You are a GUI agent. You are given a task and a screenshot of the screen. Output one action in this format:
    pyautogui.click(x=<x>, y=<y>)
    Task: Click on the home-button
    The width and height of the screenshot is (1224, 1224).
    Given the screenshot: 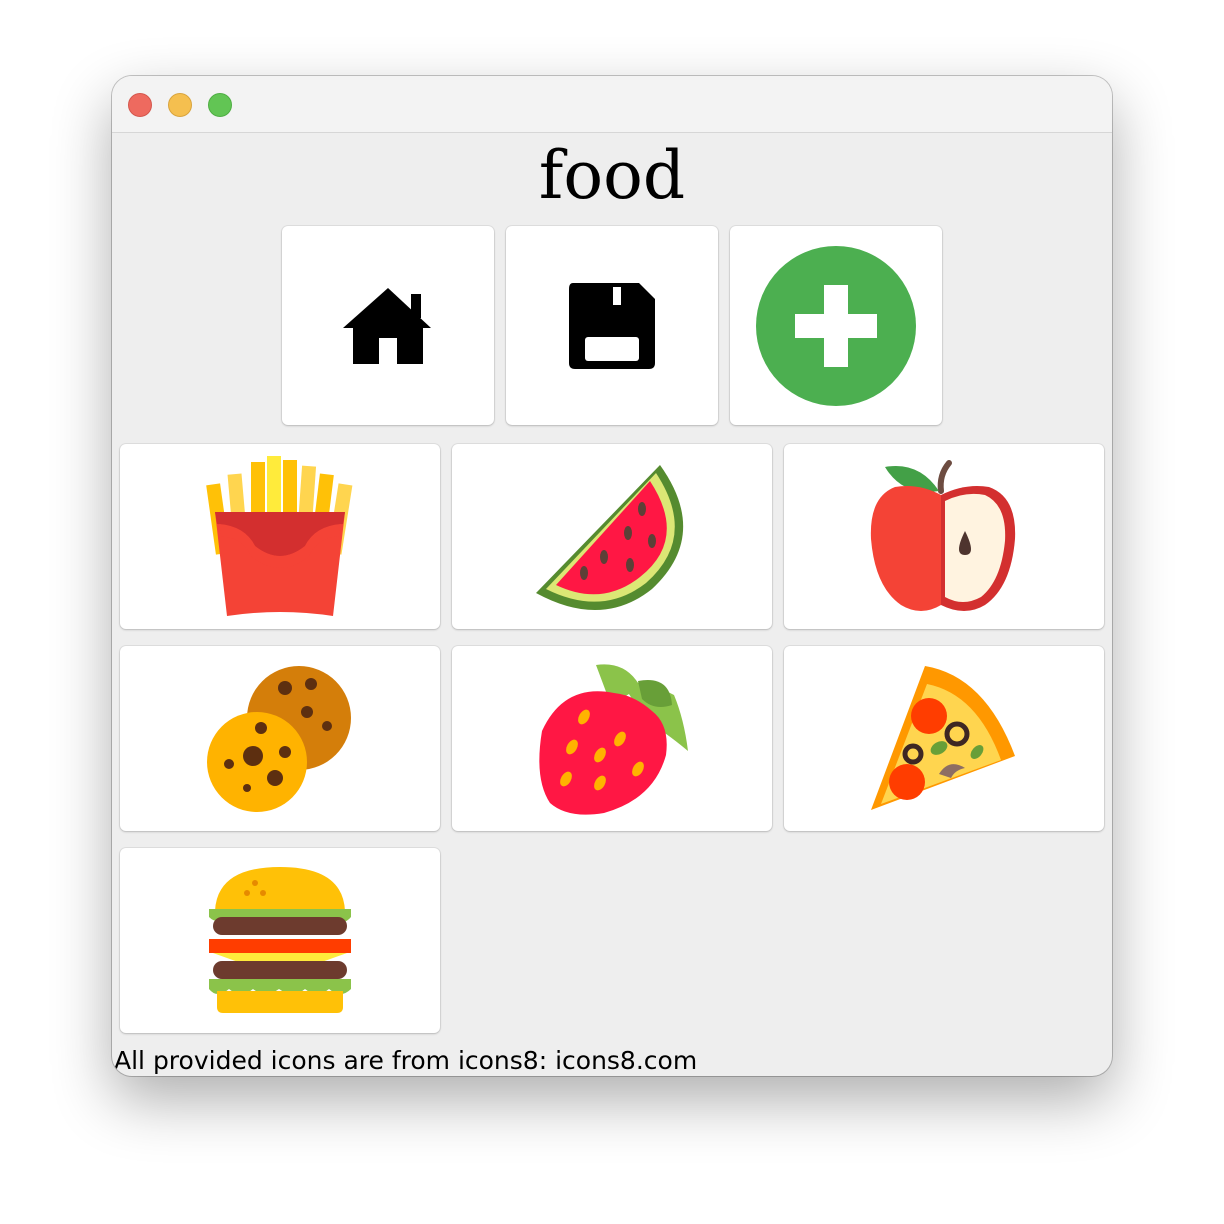 What is the action you would take?
    pyautogui.click(x=388, y=325)
    